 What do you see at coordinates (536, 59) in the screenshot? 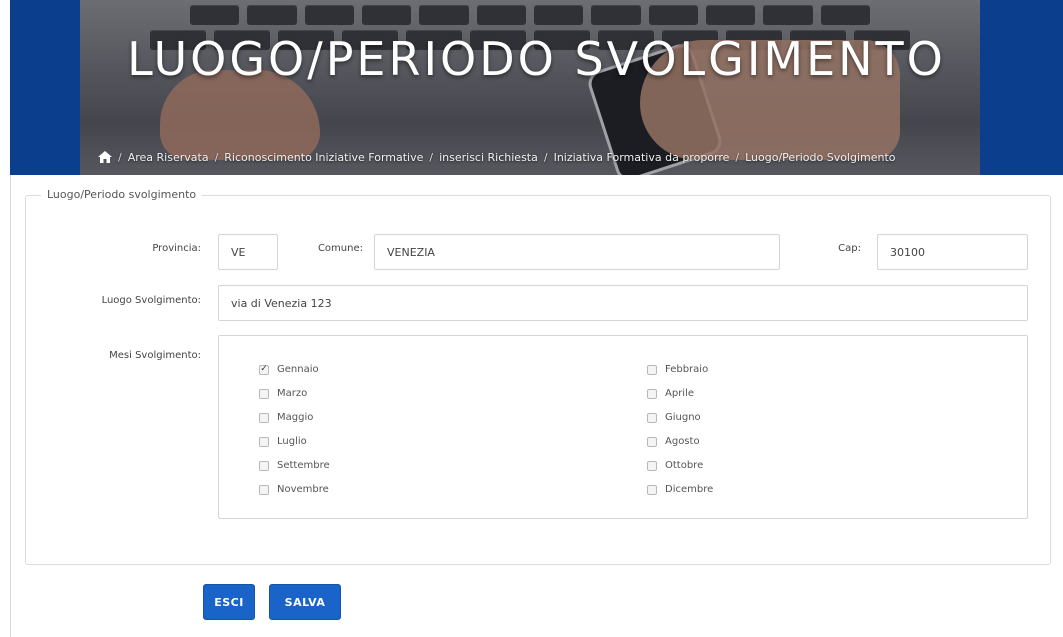
I see `page-title: LUOGO/PERIODO SVOLGIMENTO` at bounding box center [536, 59].